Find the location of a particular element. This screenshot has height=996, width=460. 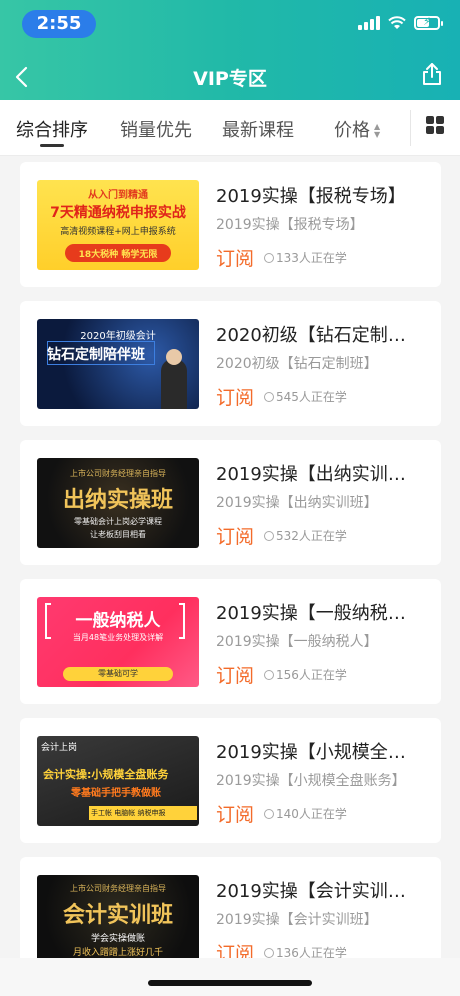

learner-count: 133人正在学 is located at coordinates (305, 257).